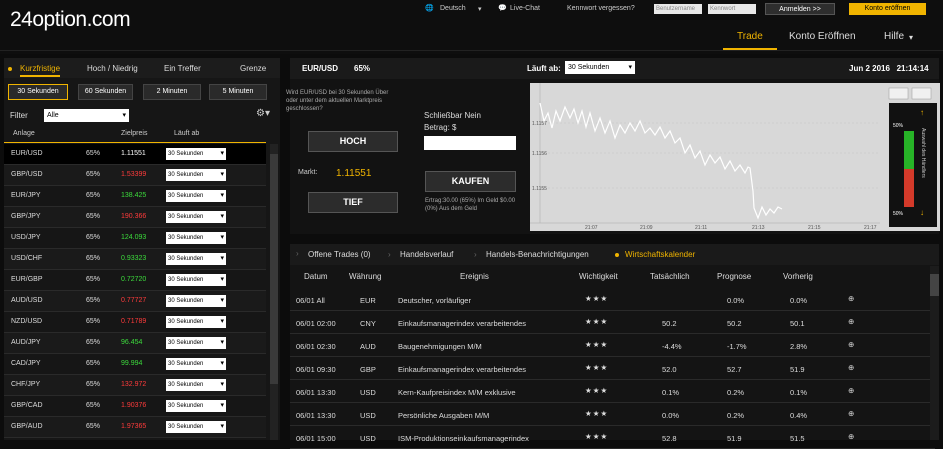  What do you see at coordinates (86, 115) in the screenshot?
I see `filter-select: Alle` at bounding box center [86, 115].